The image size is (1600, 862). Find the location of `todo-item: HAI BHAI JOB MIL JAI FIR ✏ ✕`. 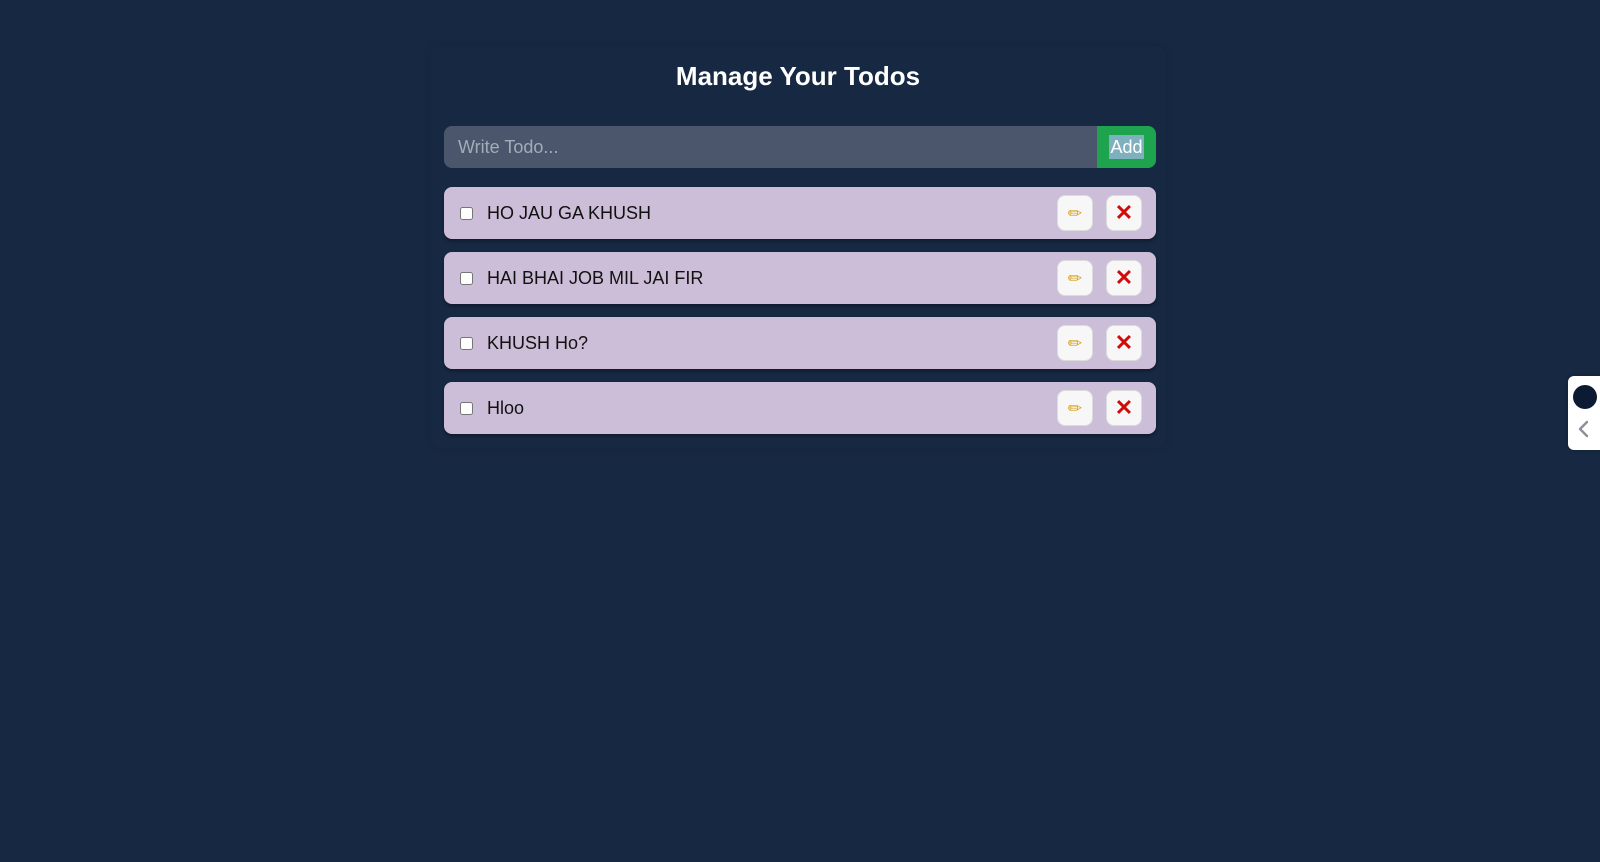

todo-item: HAI BHAI JOB MIL JAI FIR ✏ ✕ is located at coordinates (800, 278).